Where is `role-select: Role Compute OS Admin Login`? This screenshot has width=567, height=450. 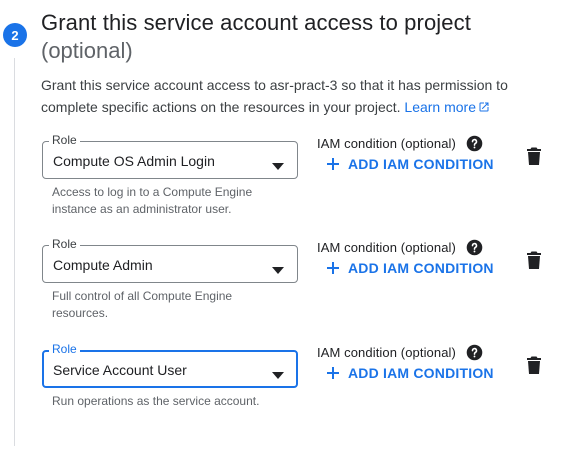 role-select: Role Compute OS Admin Login is located at coordinates (170, 156).